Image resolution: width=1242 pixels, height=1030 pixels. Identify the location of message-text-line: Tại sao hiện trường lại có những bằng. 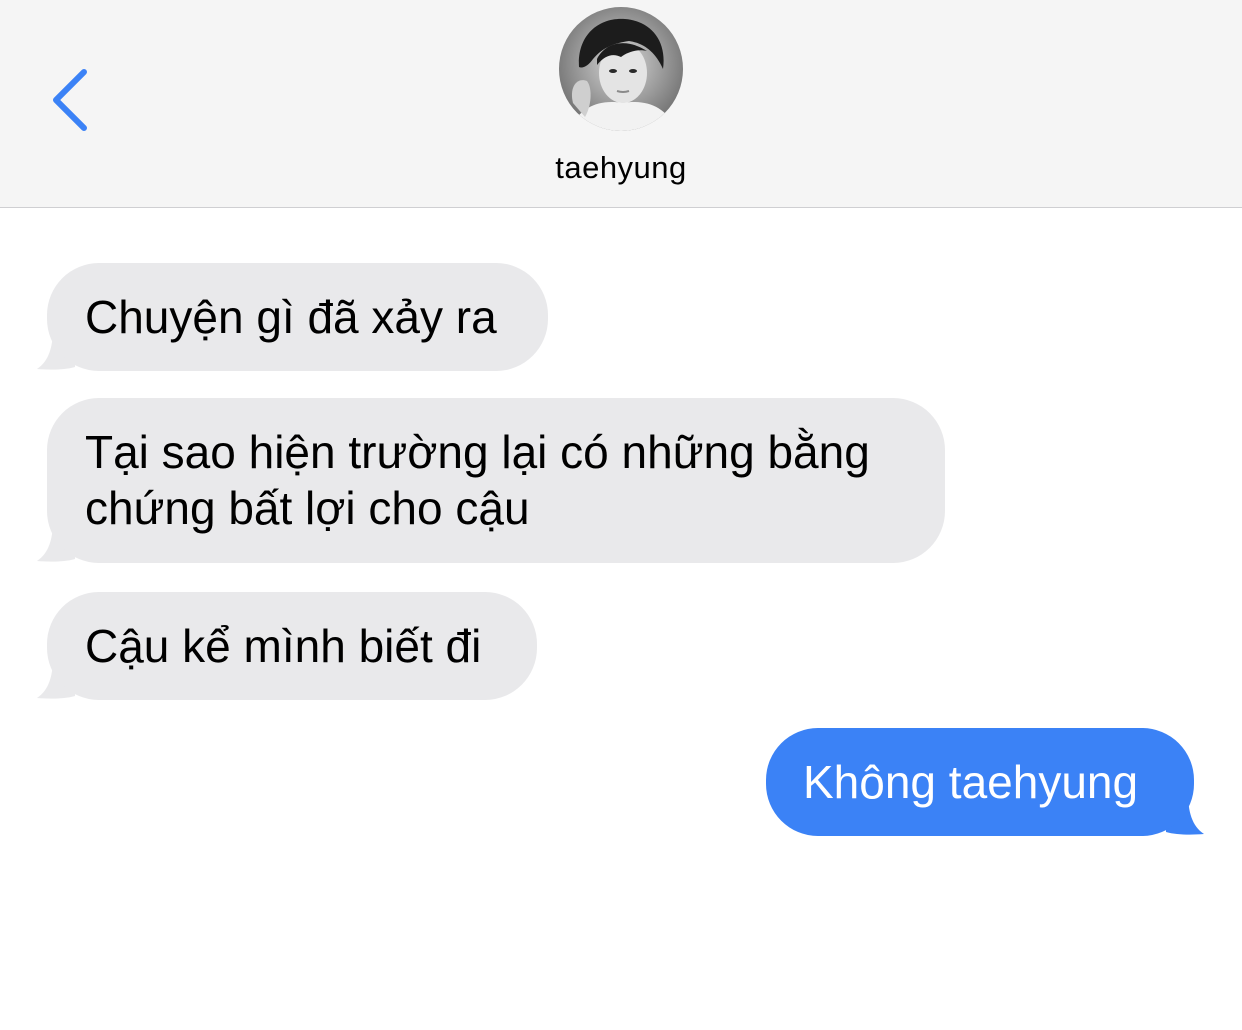
(477, 452).